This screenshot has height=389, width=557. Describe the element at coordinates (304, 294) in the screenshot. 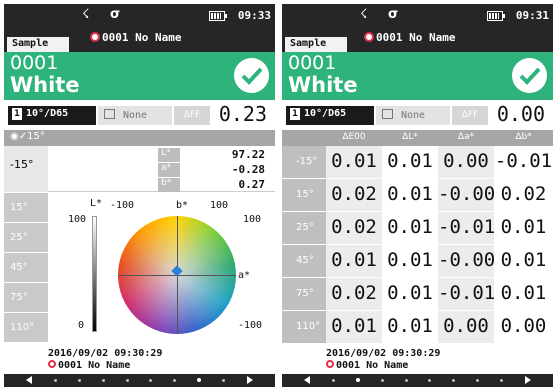

I see `row-angle: 75°` at that location.